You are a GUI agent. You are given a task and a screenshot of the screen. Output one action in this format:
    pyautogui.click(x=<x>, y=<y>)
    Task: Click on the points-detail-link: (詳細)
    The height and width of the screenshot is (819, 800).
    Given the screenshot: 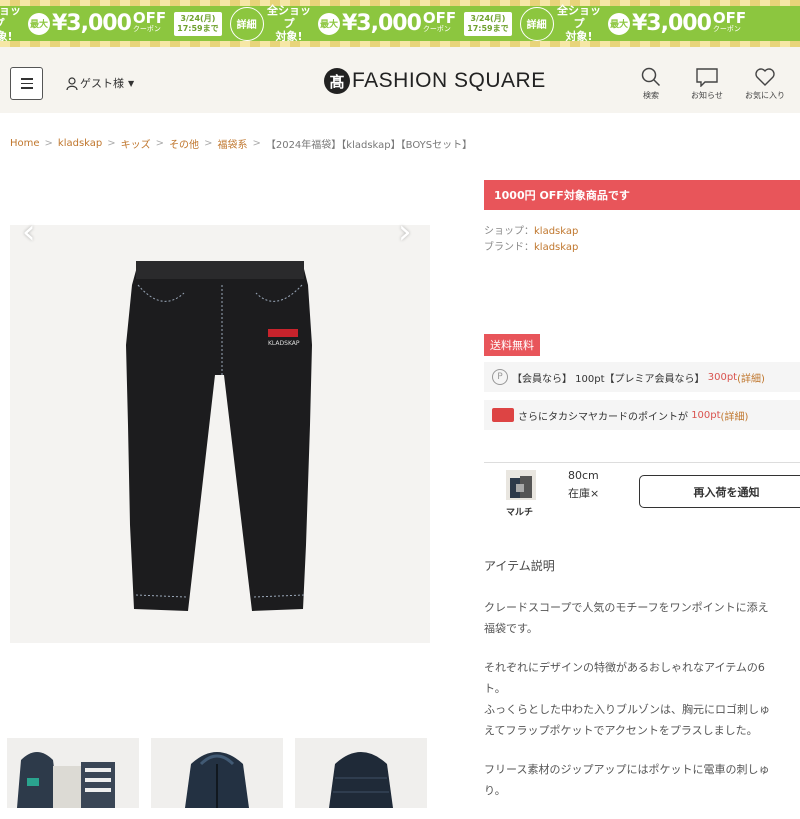 What is the action you would take?
    pyautogui.click(x=751, y=377)
    